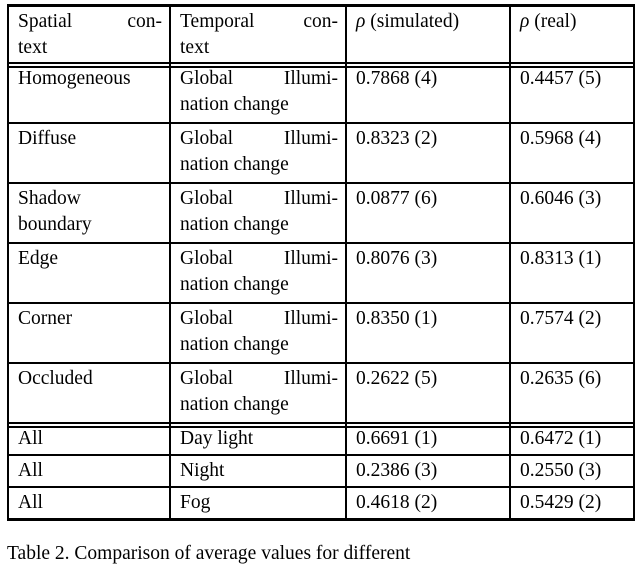 The height and width of the screenshot is (566, 640). What do you see at coordinates (428, 153) in the screenshot?
I see `cell-rho-simulated: 0.8323 (2)` at bounding box center [428, 153].